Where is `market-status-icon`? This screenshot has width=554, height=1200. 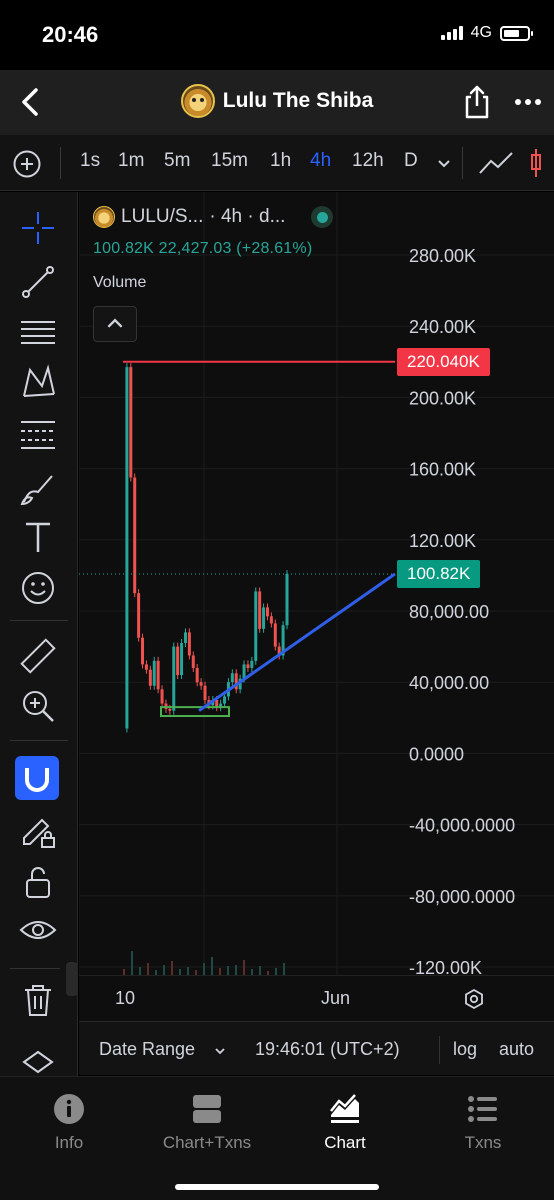 market-status-icon is located at coordinates (322, 217).